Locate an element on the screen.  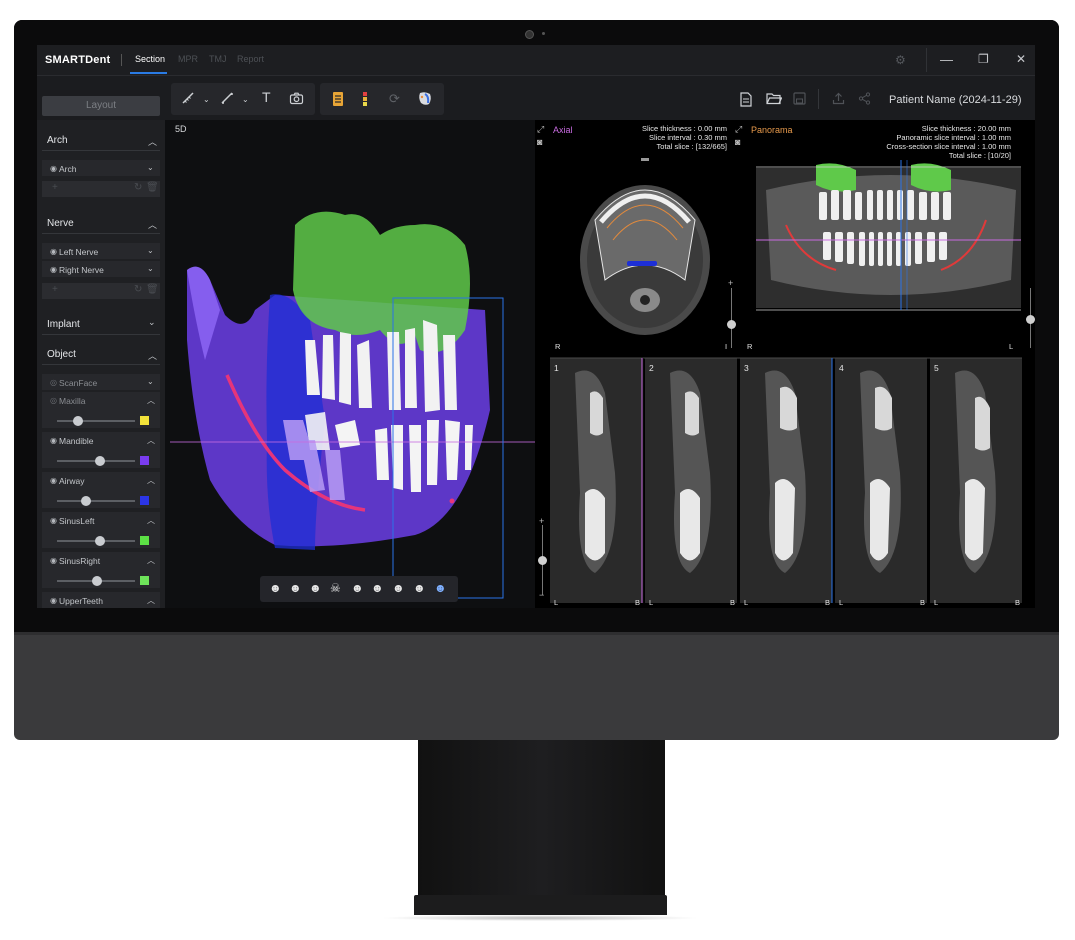
axial-slice-knob is located at coordinates (731, 324).